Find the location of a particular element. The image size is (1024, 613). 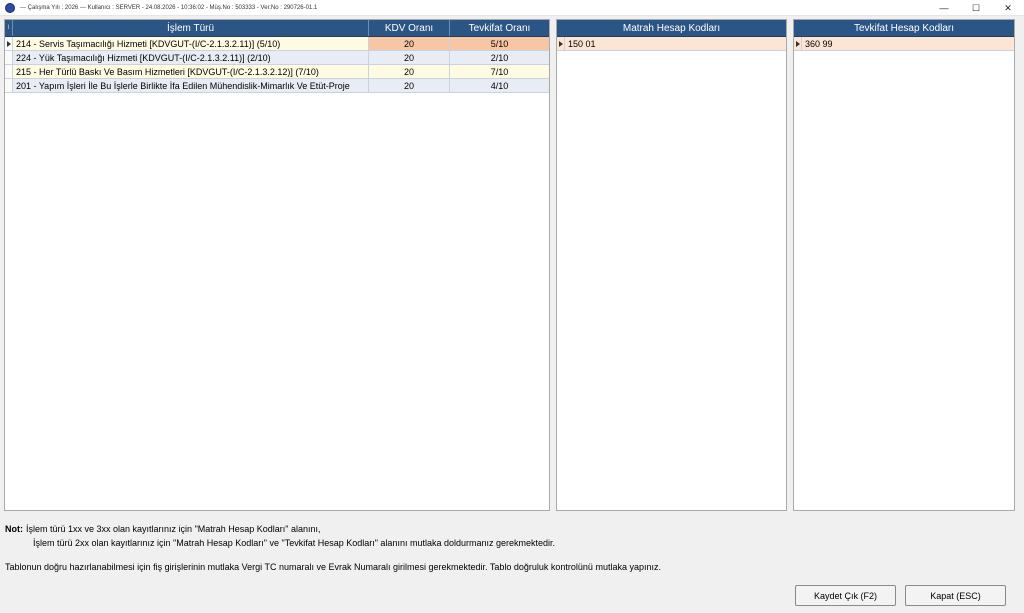

note-label: Not: is located at coordinates (14, 529).